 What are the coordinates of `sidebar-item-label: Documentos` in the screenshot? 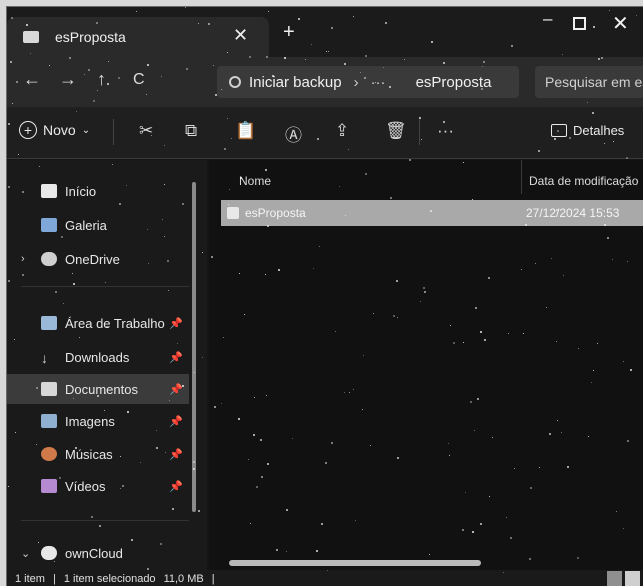 It's located at (101, 389).